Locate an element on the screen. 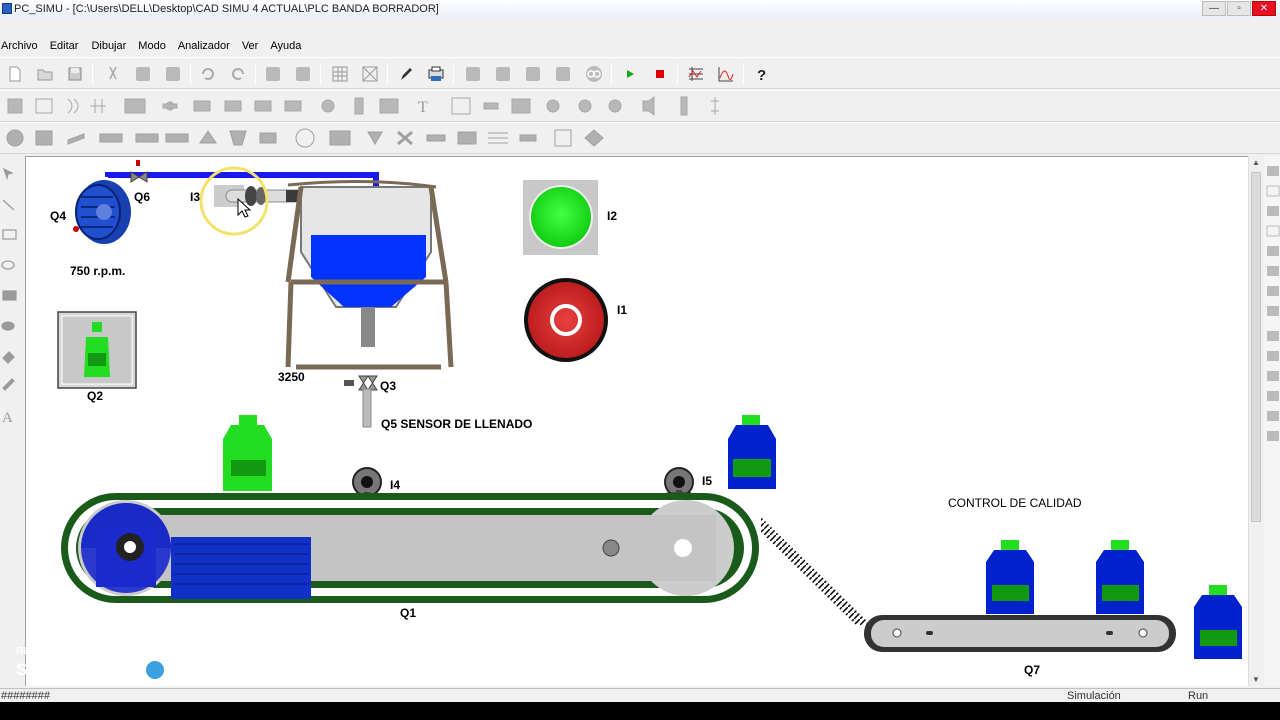 The height and width of the screenshot is (720, 1280). menu-analizador: Analizador is located at coordinates (210, 47).